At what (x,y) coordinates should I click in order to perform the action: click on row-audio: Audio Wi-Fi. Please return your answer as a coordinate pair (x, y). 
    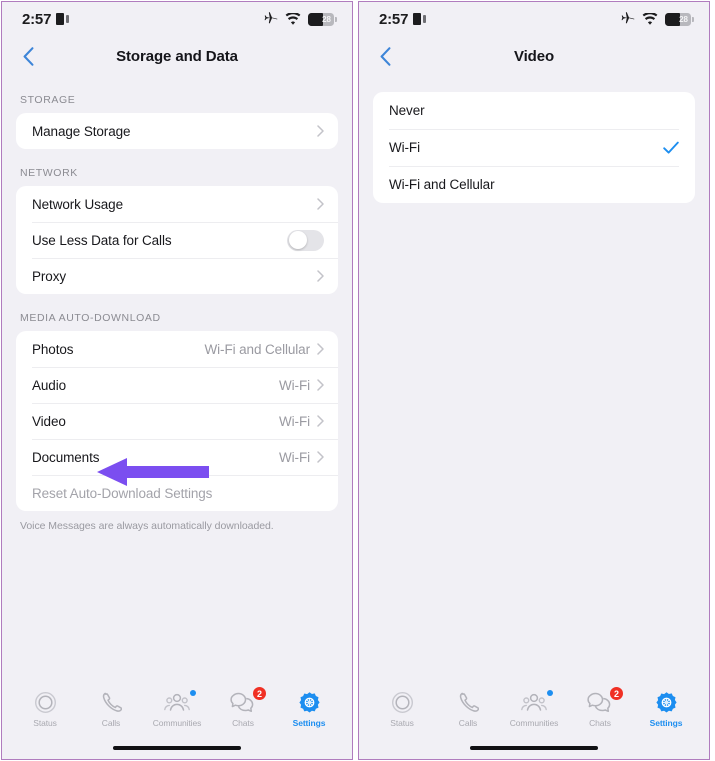
    Looking at the image, I should click on (177, 385).